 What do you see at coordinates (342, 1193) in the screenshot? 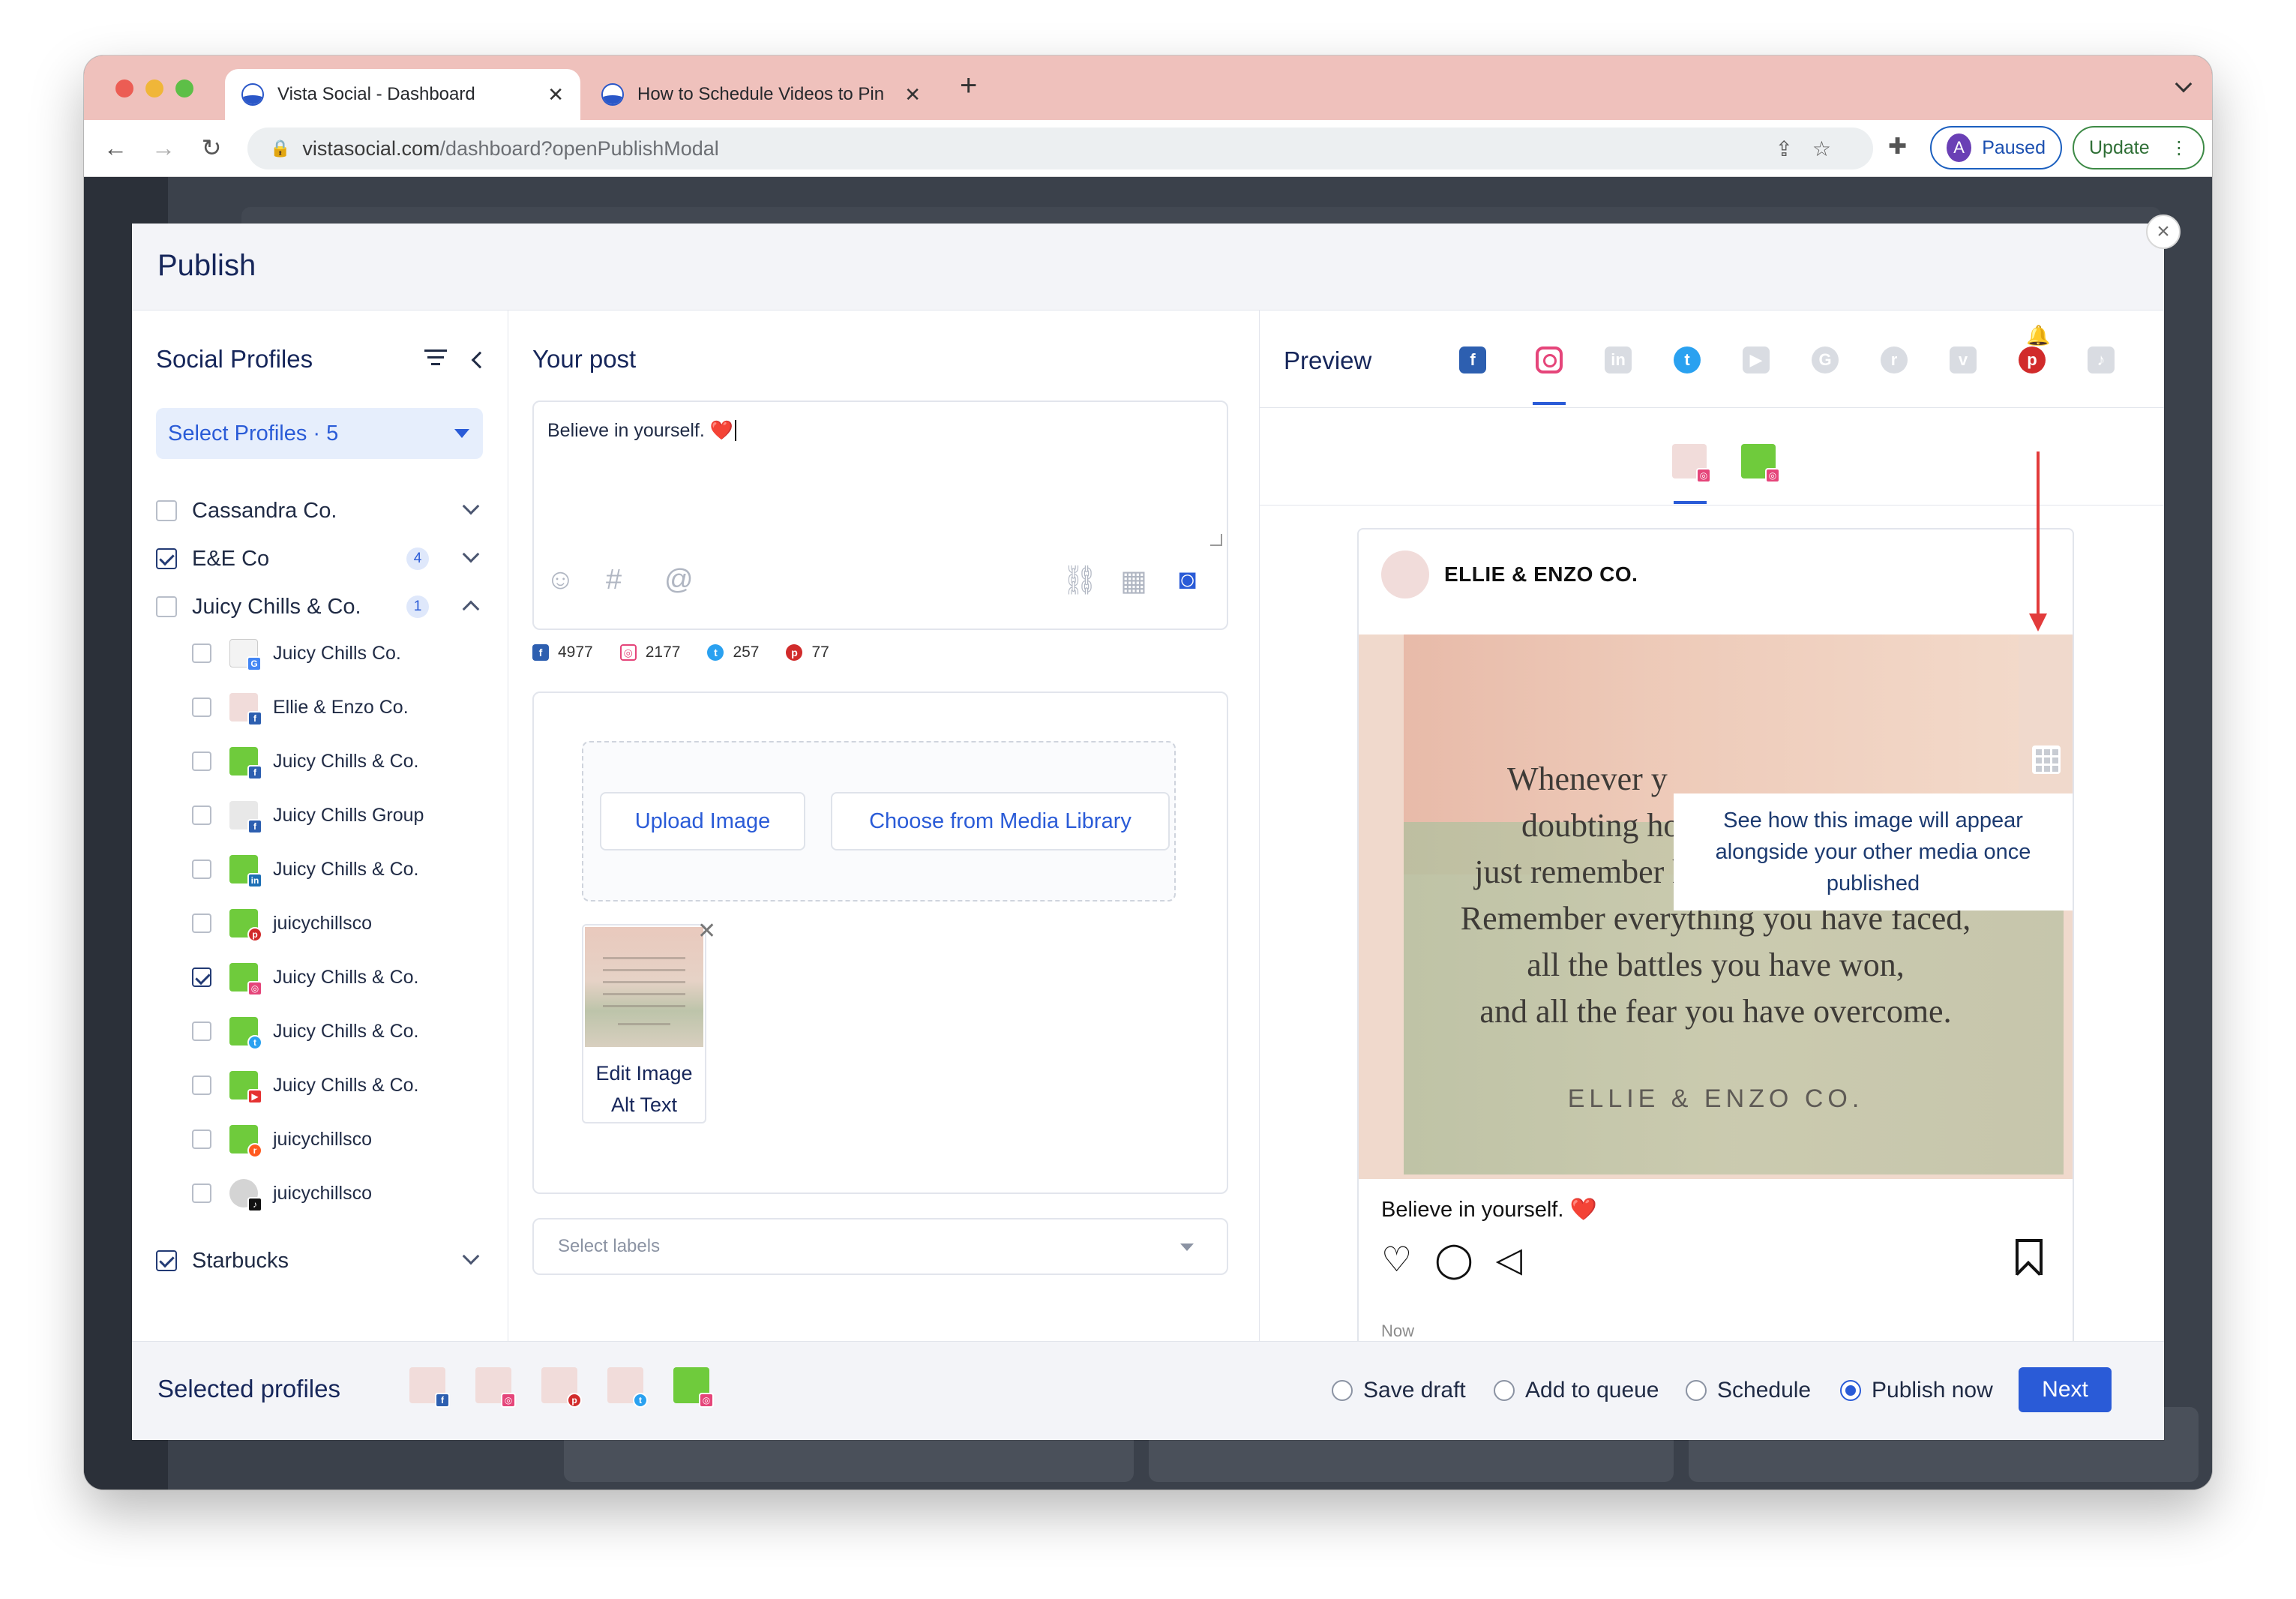
I see `profile-item: ♪ juicychillsco` at bounding box center [342, 1193].